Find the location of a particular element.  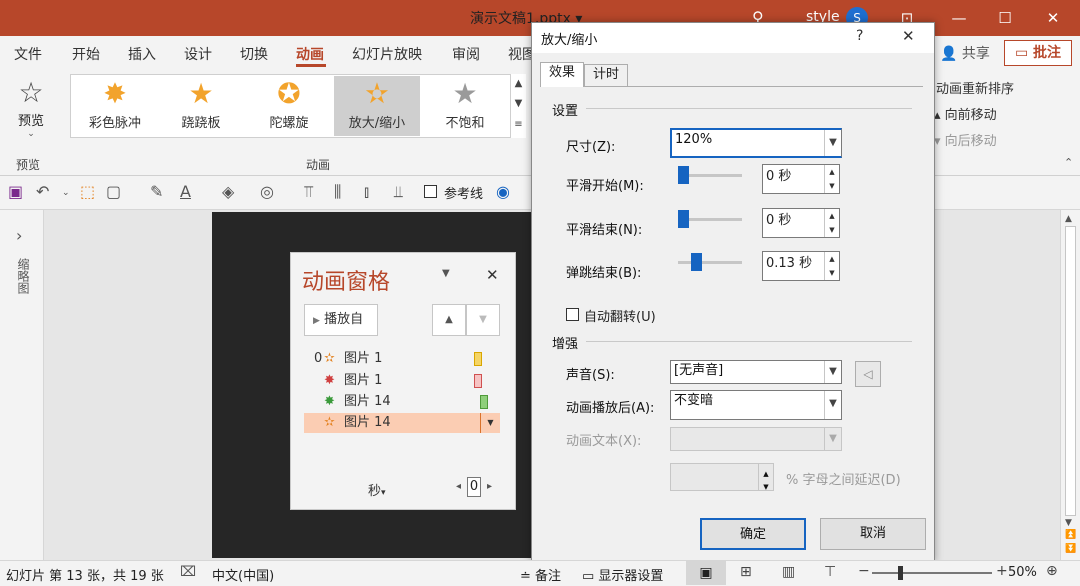

cancel-button: 取消 is located at coordinates (873, 534).